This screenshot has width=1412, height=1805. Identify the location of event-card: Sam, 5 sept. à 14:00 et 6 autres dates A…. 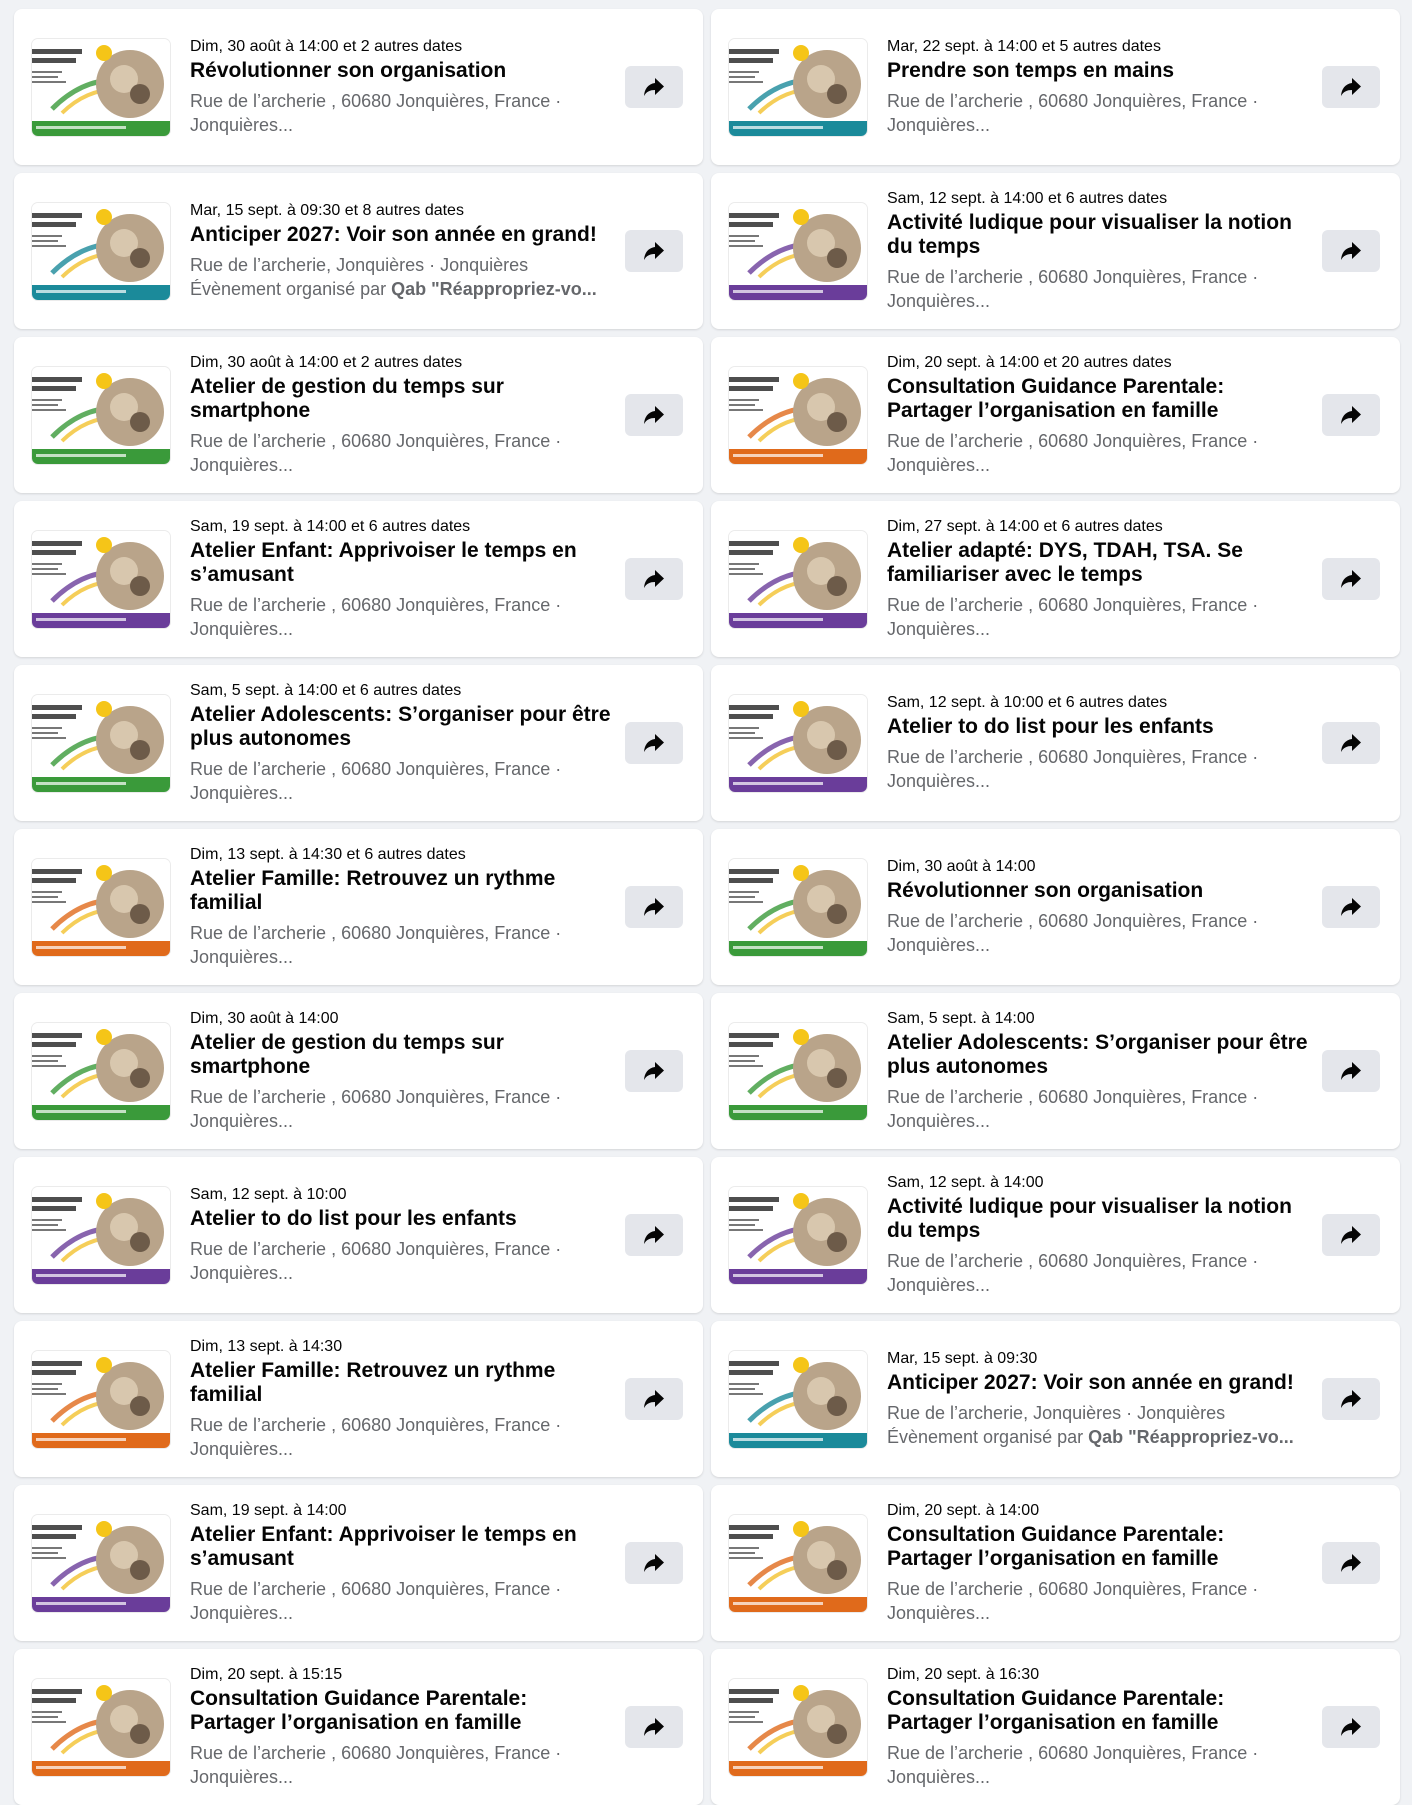
(358, 743).